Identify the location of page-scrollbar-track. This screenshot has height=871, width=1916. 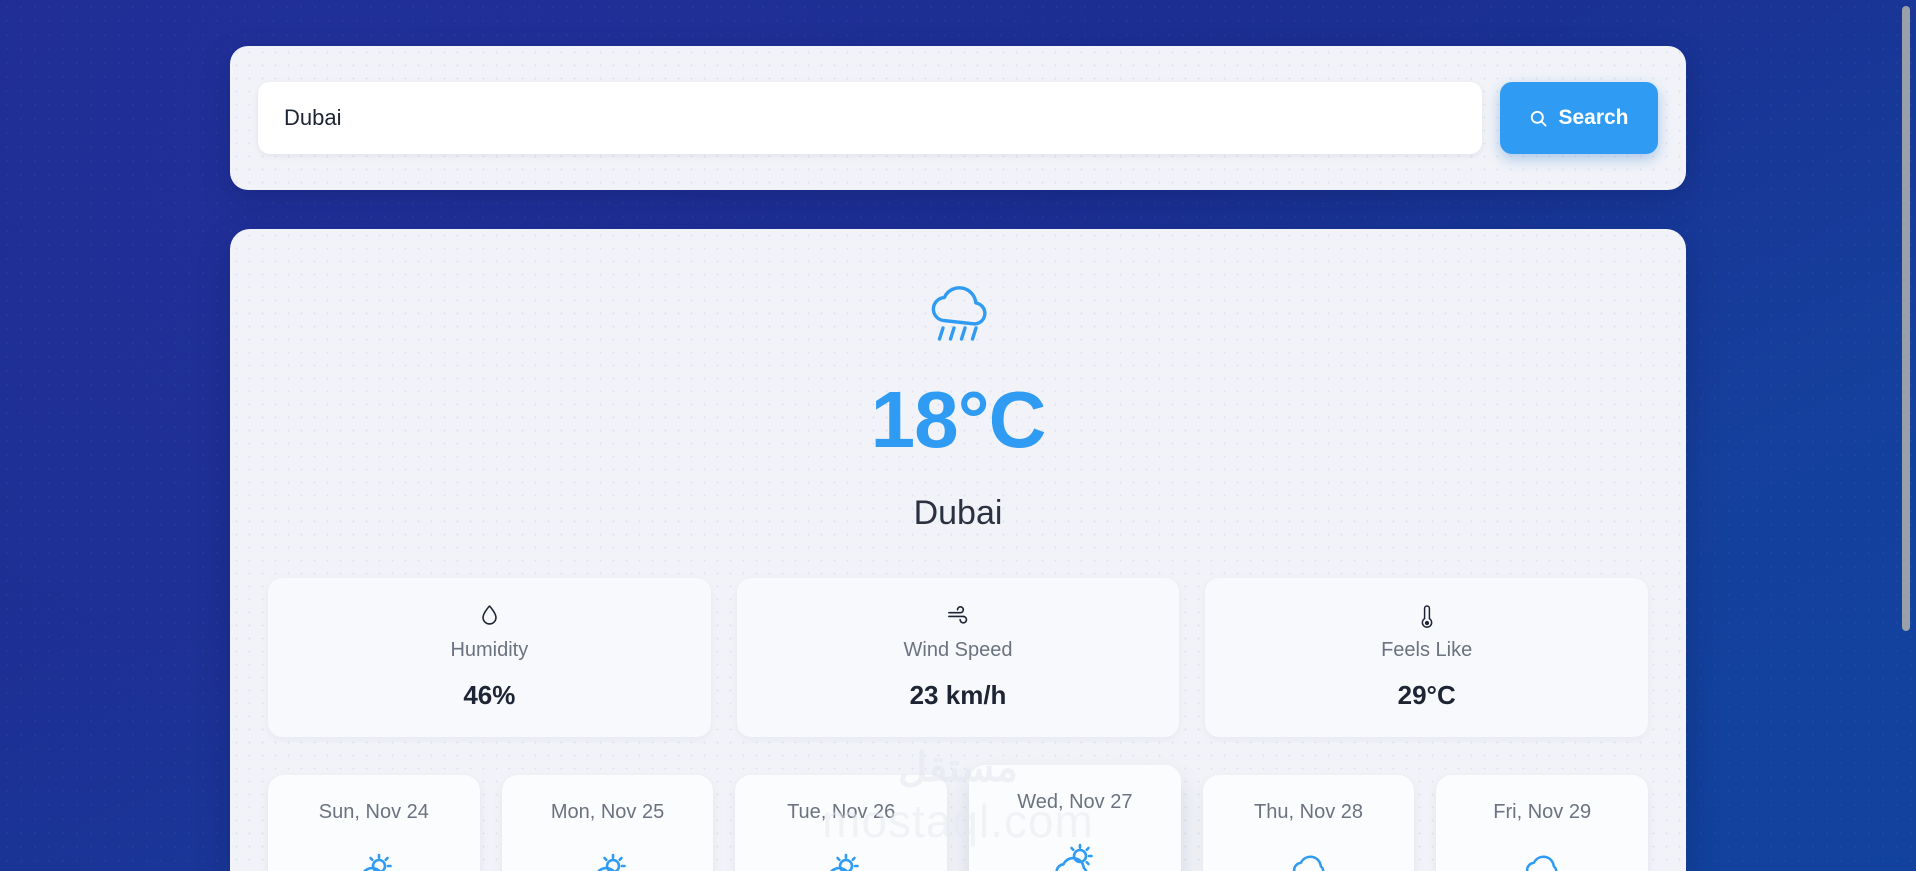
(1906, 435).